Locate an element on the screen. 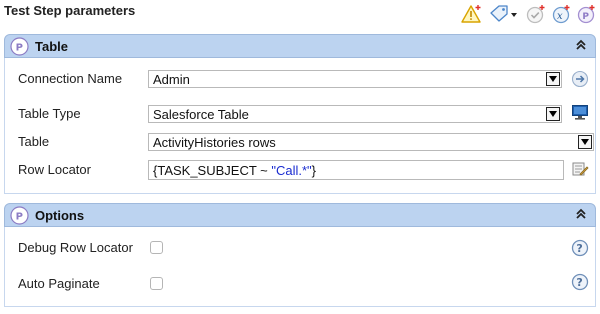 The height and width of the screenshot is (314, 600). row-locator-suffix: } is located at coordinates (314, 170).